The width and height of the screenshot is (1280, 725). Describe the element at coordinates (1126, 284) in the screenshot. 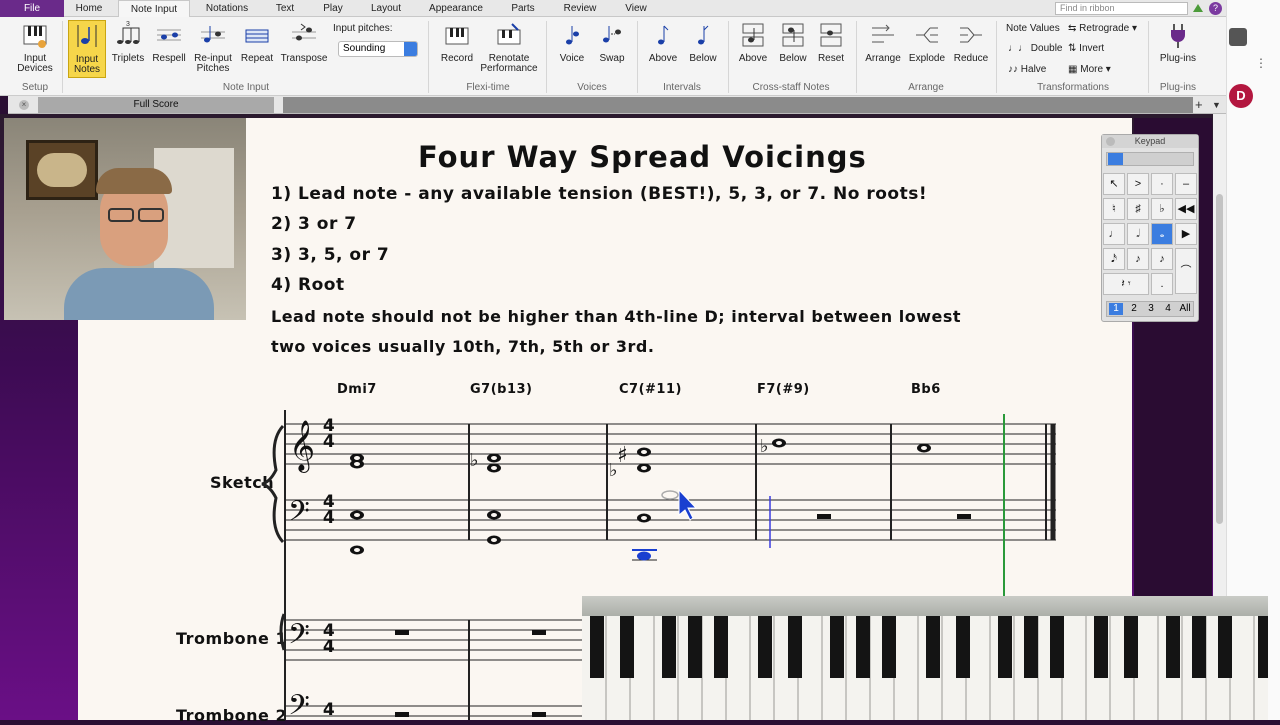

I see `keypad-rest-key: 𝄽 𝄾` at that location.